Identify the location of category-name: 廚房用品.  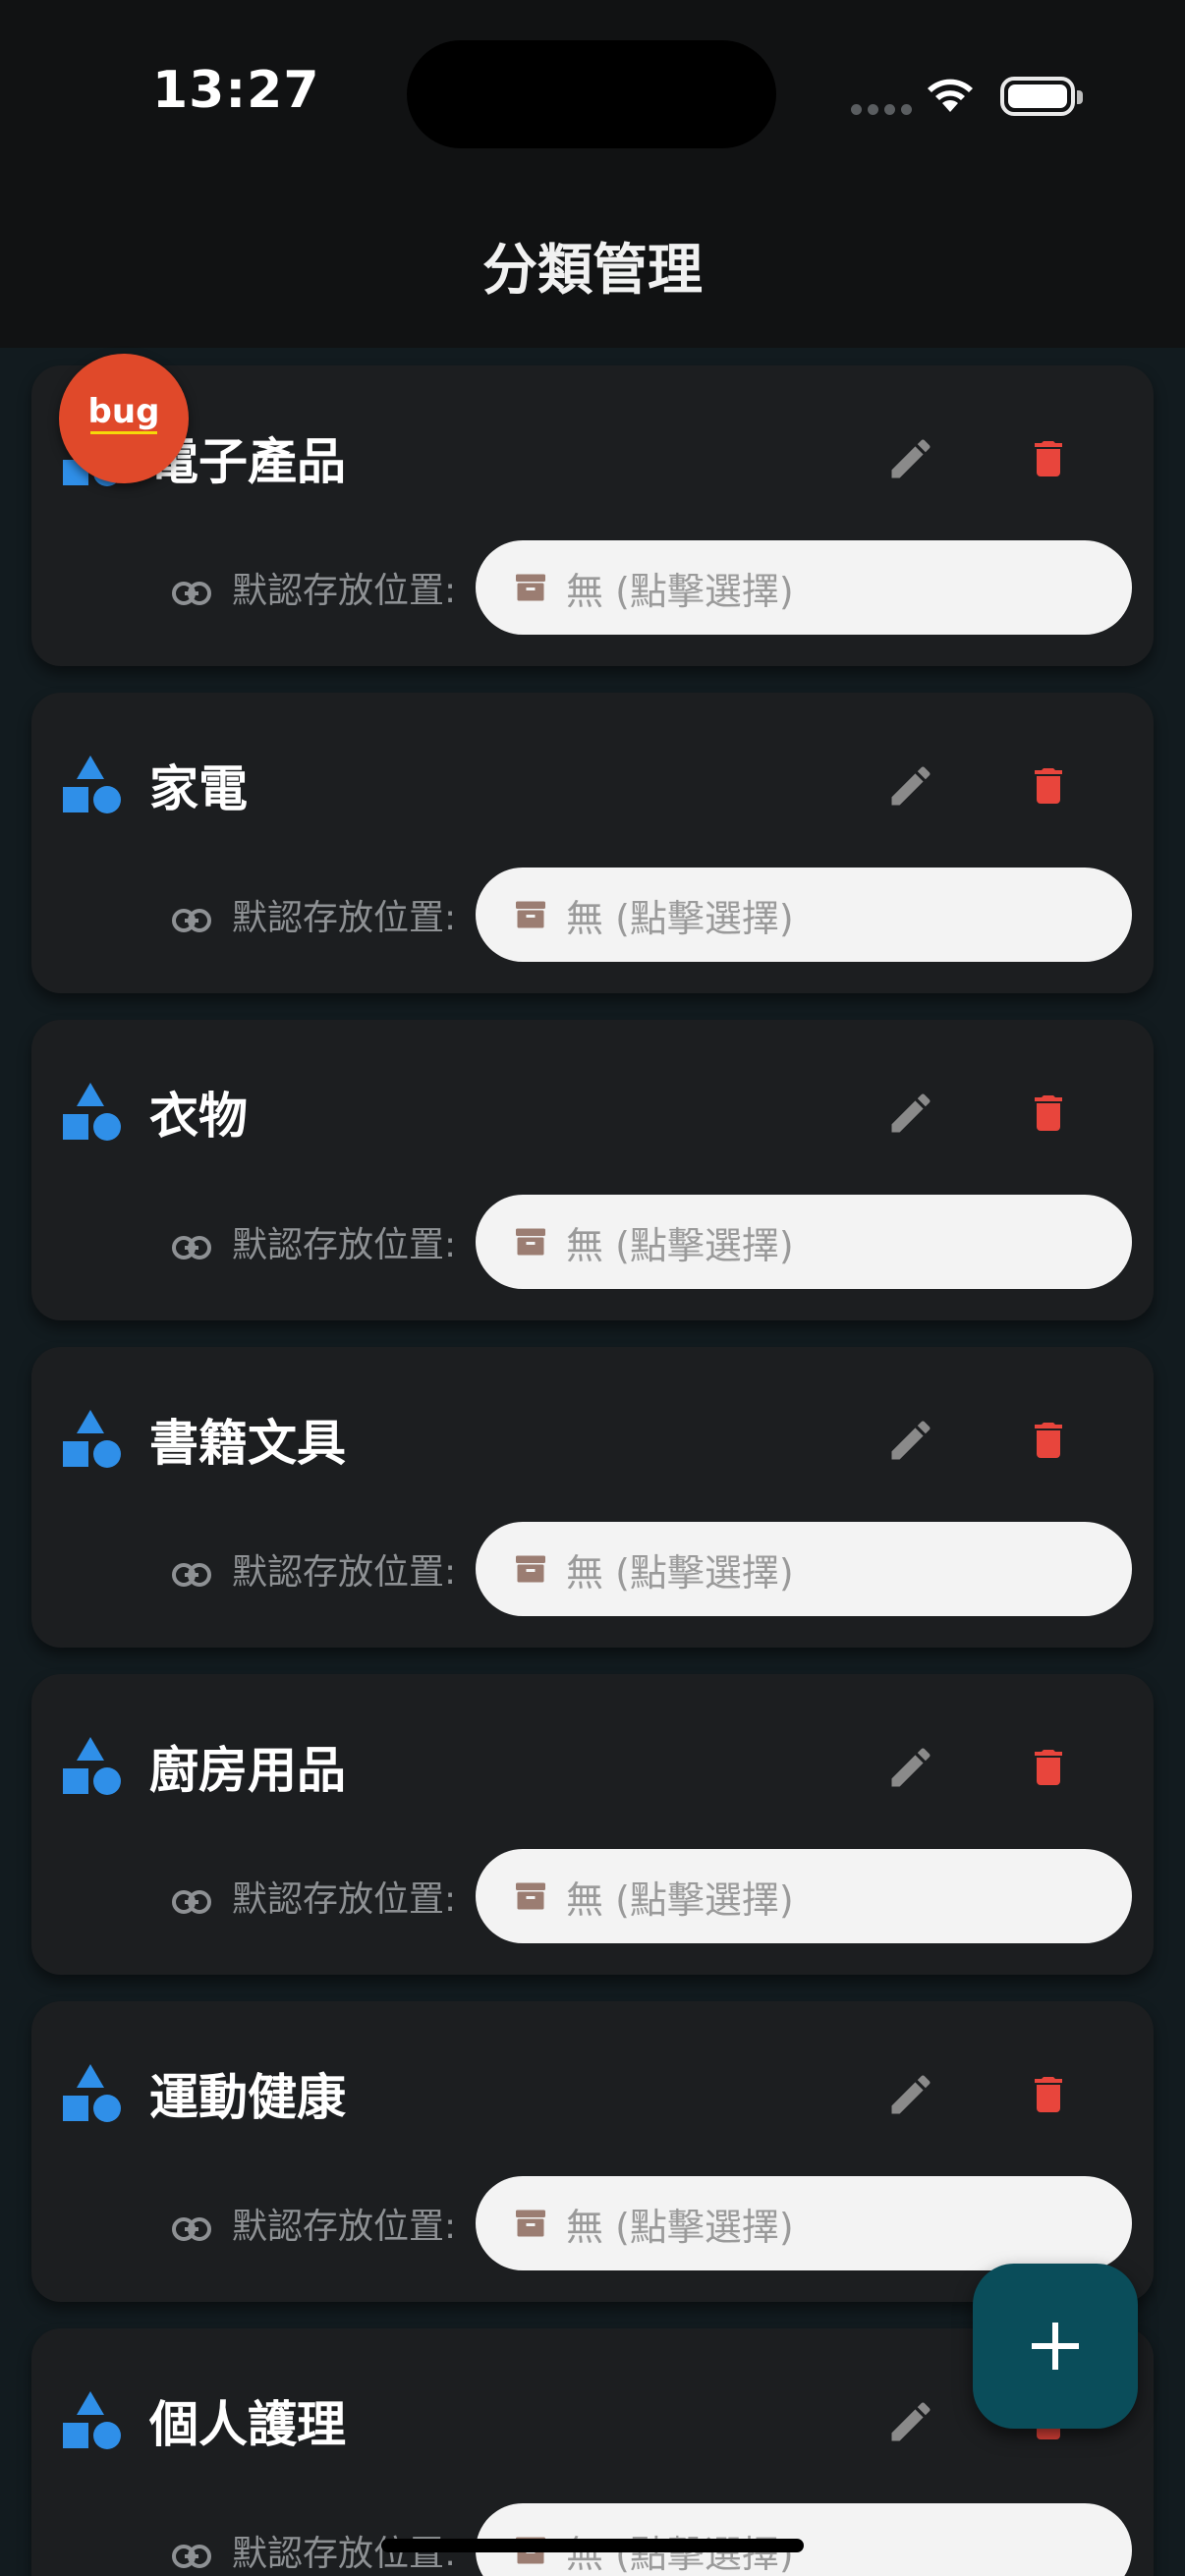
(248, 1770).